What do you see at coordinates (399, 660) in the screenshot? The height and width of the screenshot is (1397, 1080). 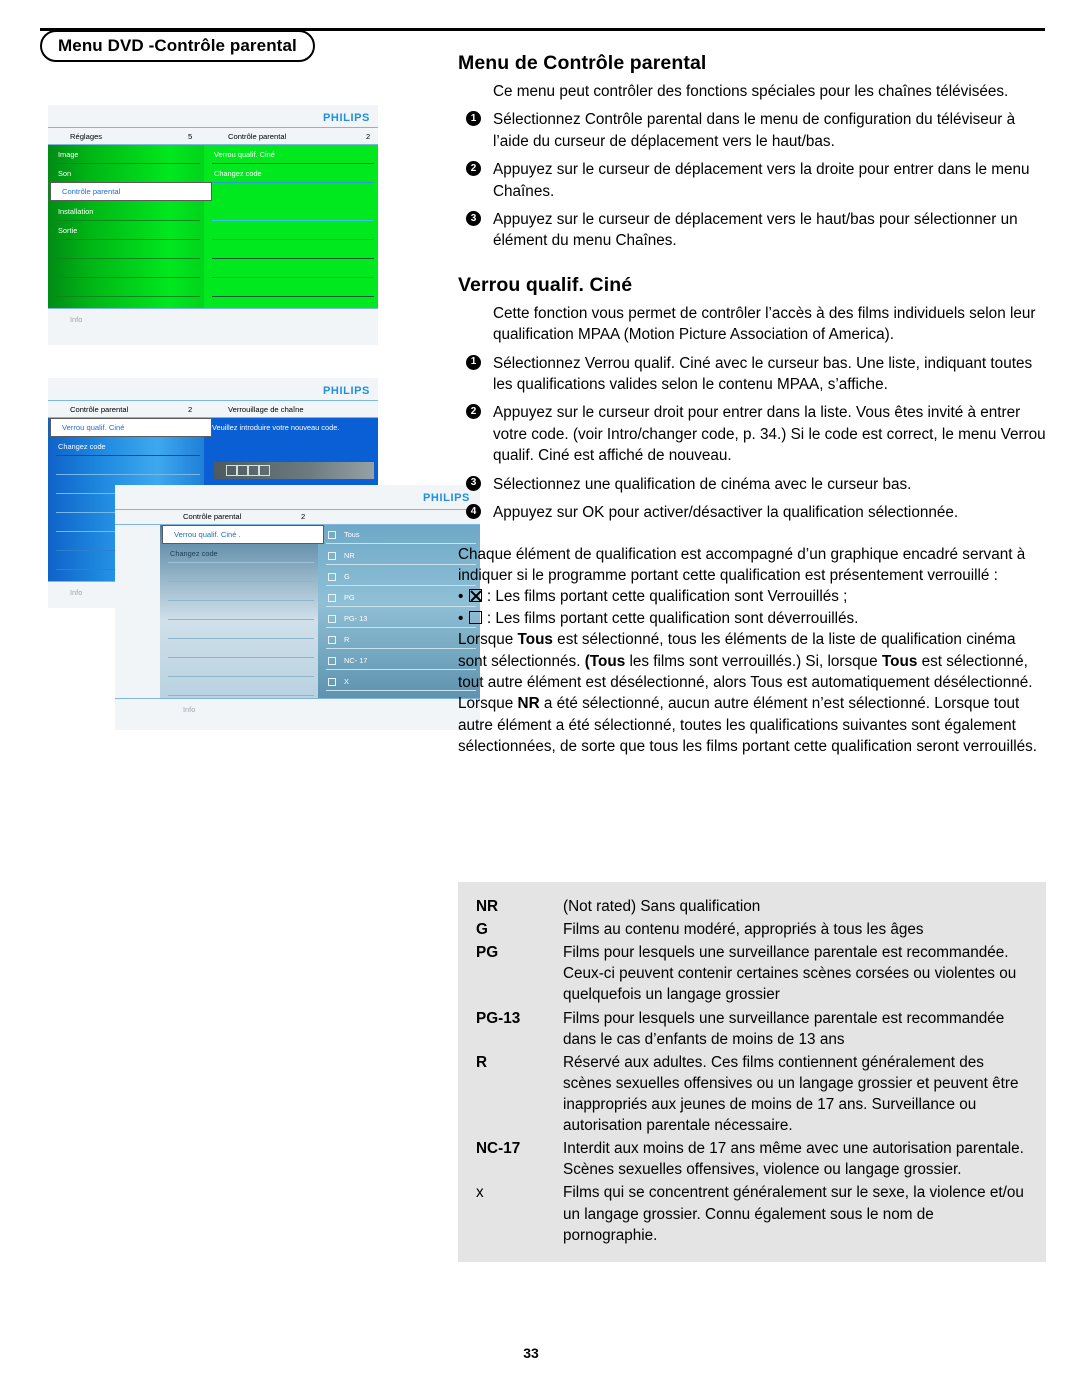 I see `osd3-rating-item-nc17: NC- 17` at bounding box center [399, 660].